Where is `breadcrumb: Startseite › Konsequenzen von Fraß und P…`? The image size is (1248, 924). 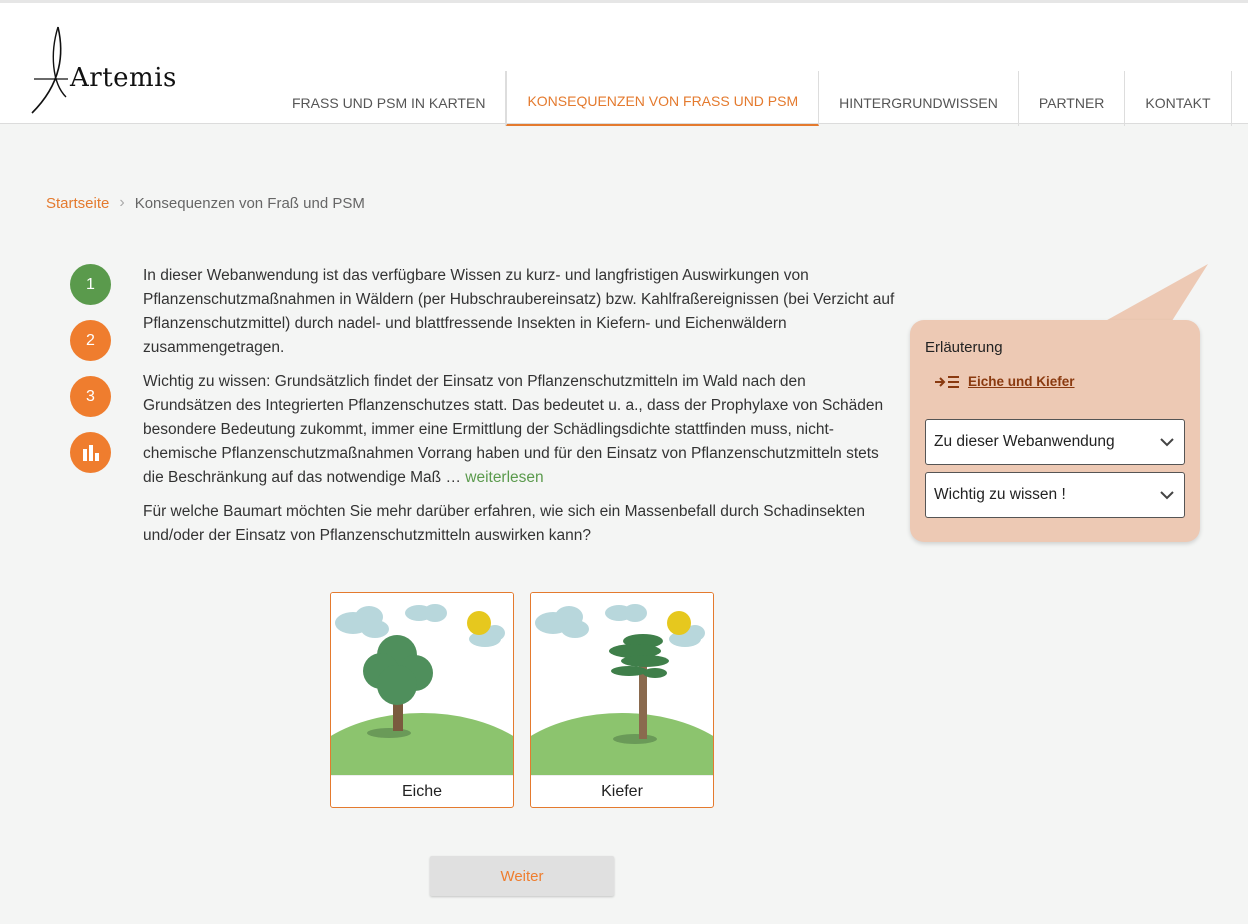 breadcrumb: Startseite › Konsequenzen von Fraß und P… is located at coordinates (205, 203).